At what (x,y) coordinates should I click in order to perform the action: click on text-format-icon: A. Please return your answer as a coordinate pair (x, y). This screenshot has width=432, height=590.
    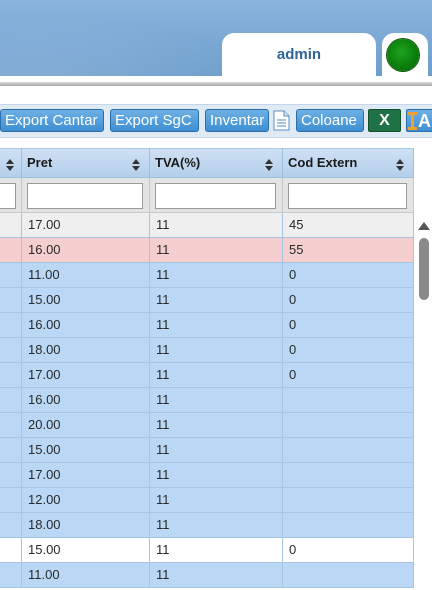
    Looking at the image, I should click on (419, 120).